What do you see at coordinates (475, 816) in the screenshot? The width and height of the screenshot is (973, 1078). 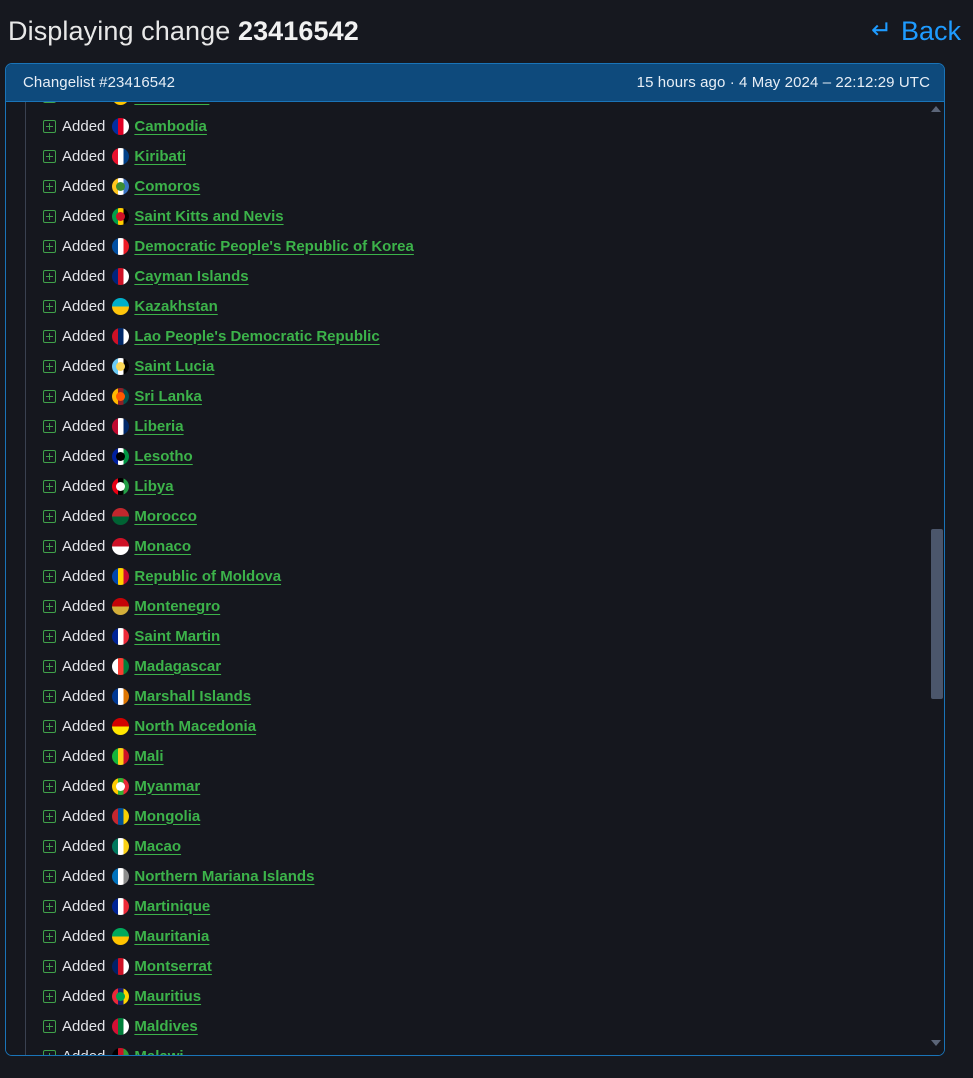 I see `tree-row: Added Mongolia` at bounding box center [475, 816].